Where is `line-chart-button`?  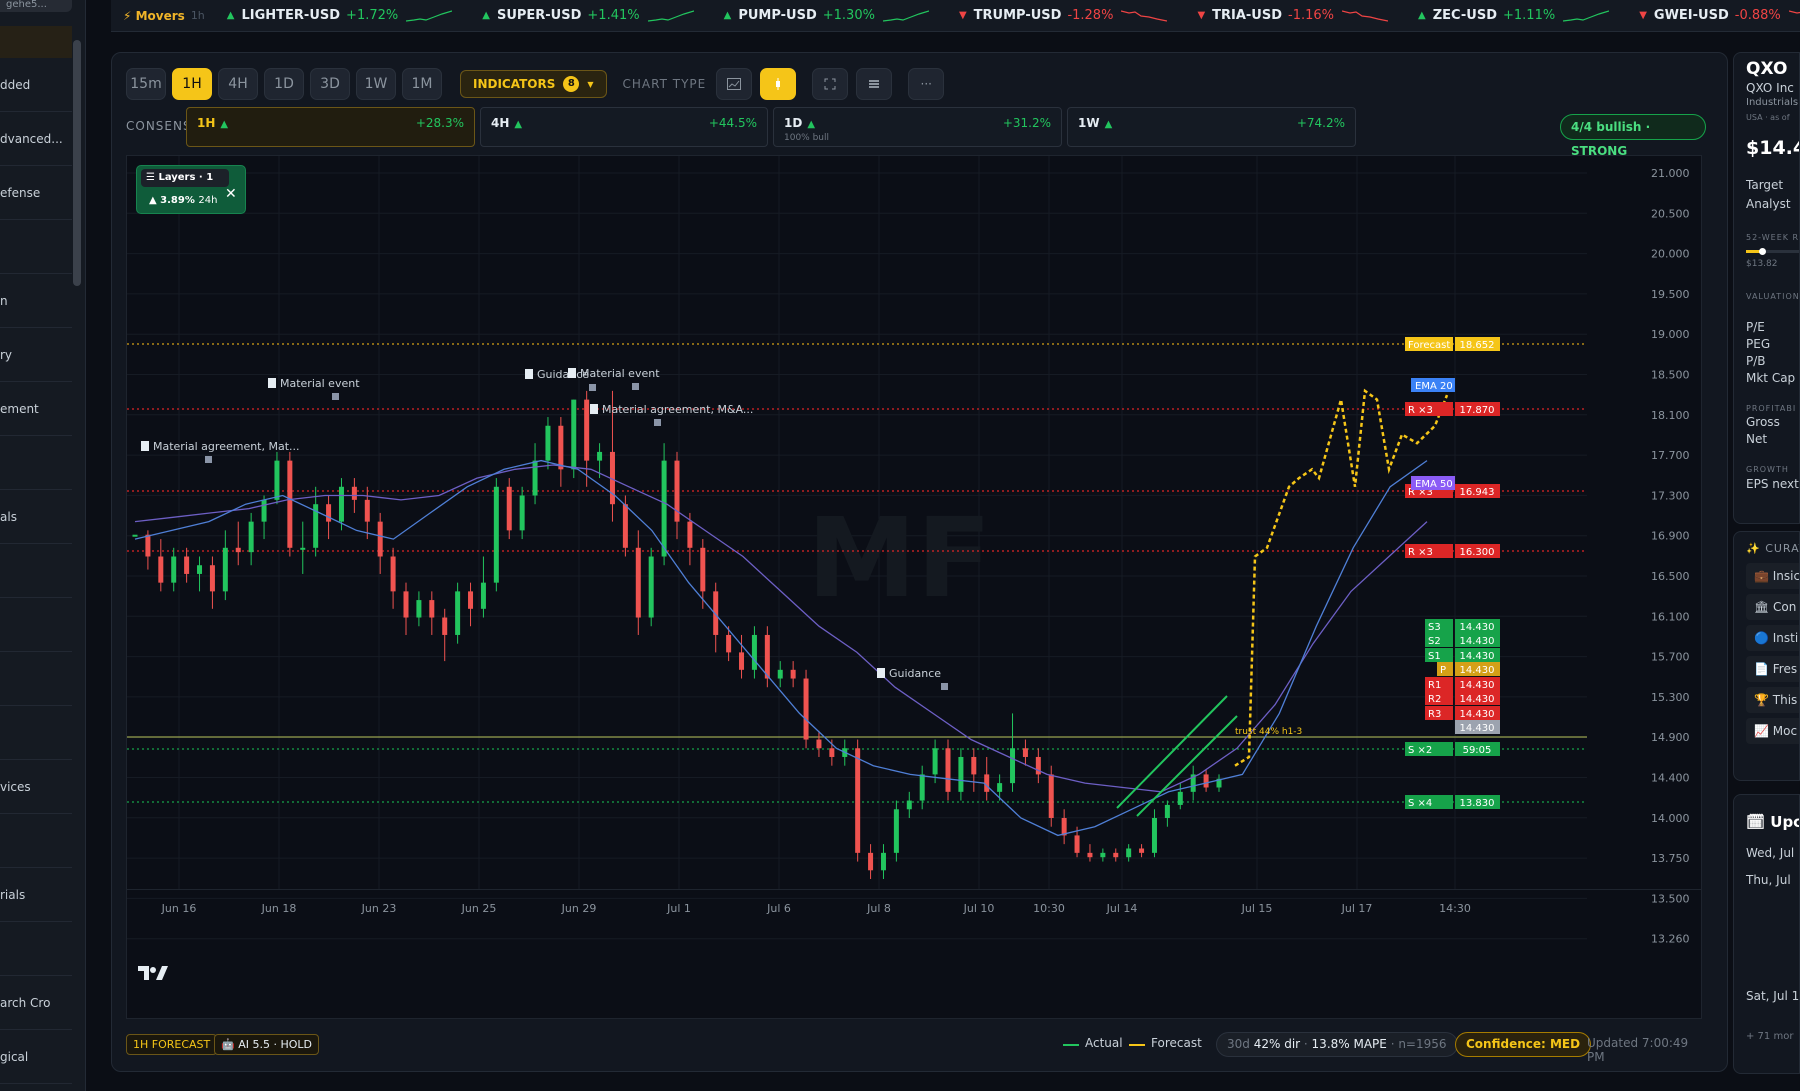 line-chart-button is located at coordinates (734, 84).